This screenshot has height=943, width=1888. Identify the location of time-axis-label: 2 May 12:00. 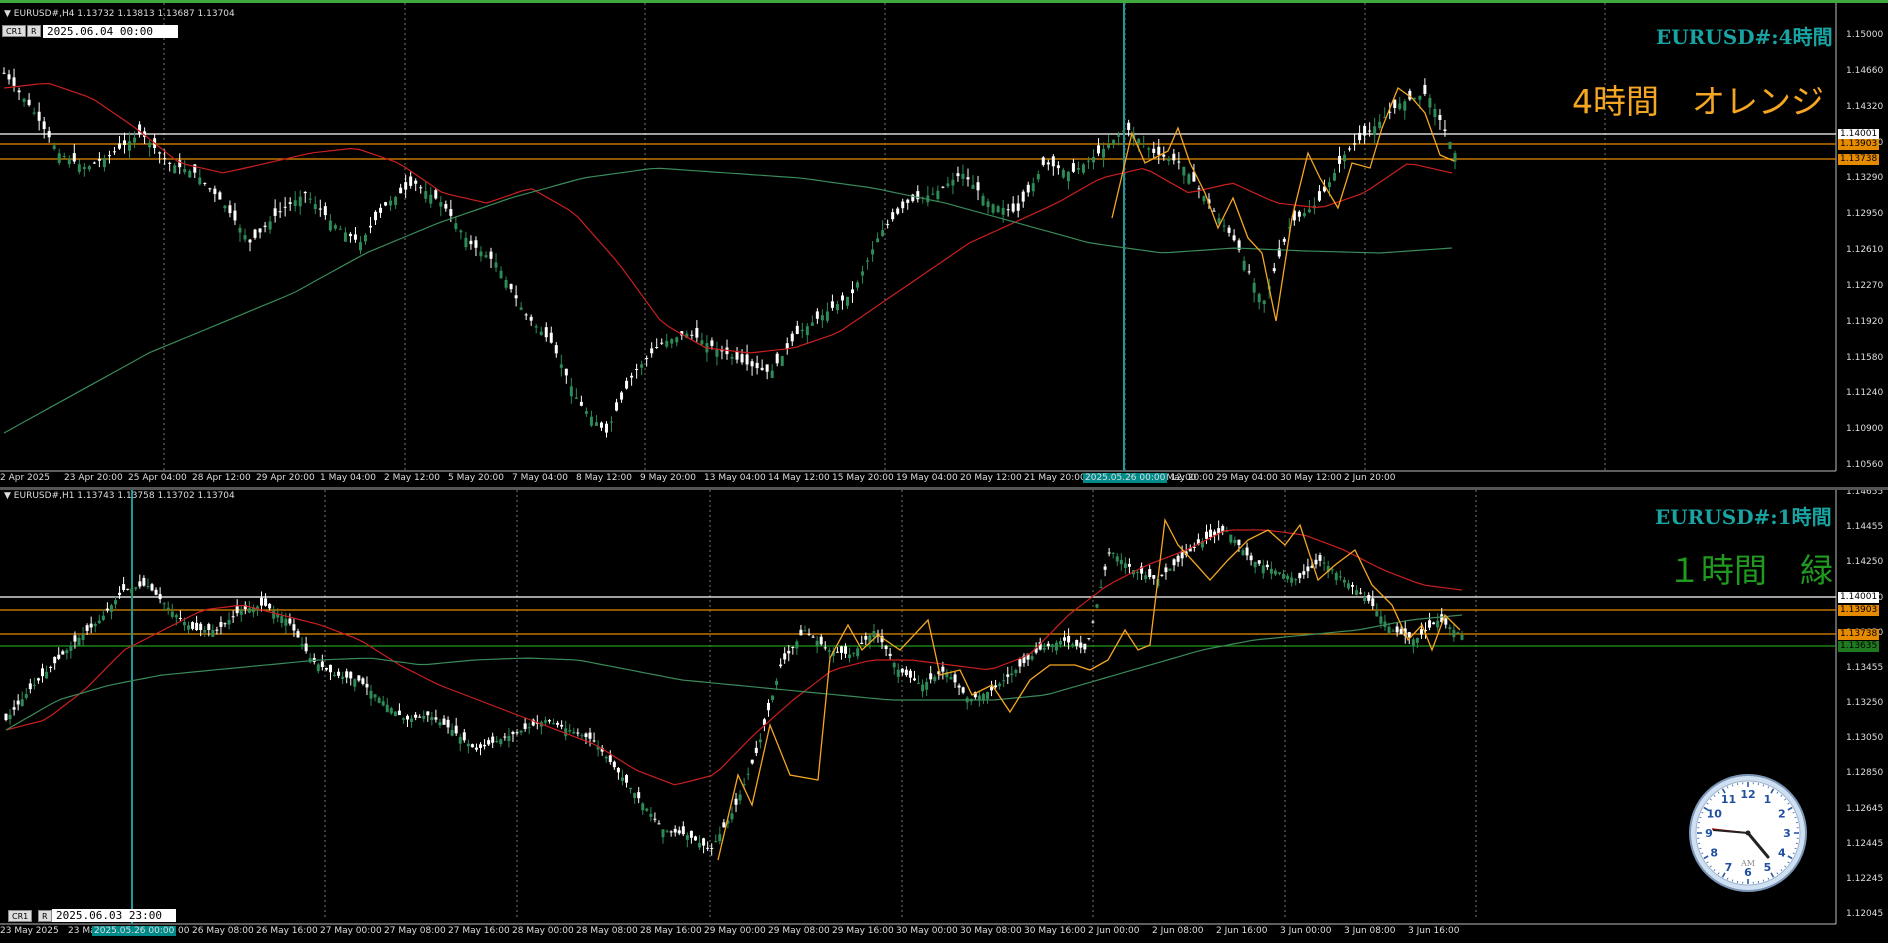
(412, 478).